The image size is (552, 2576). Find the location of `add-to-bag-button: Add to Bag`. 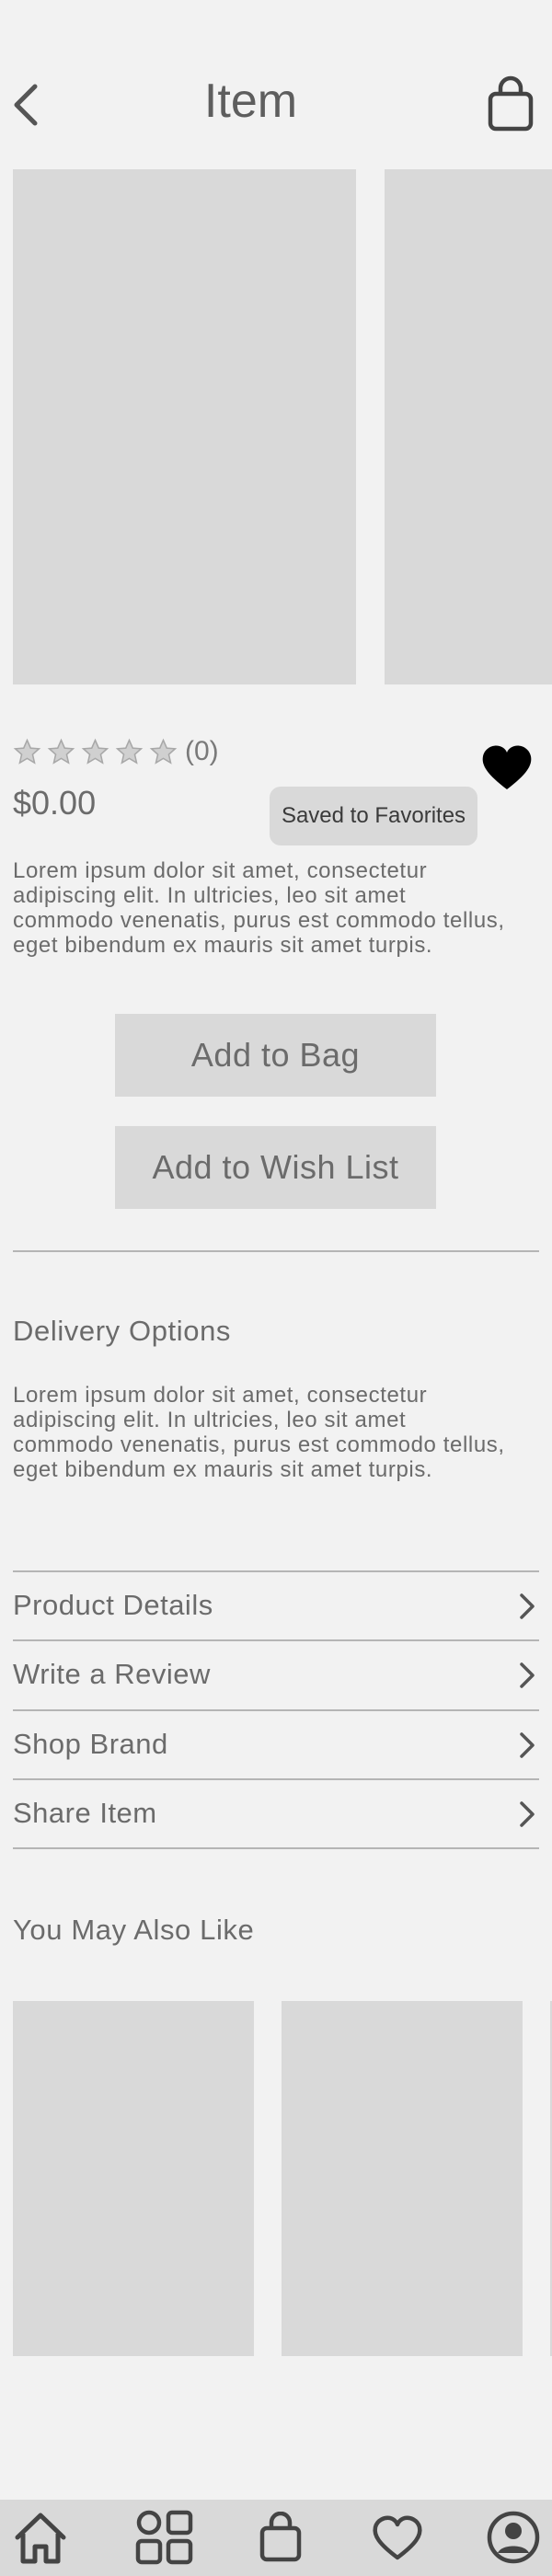

add-to-bag-button: Add to Bag is located at coordinates (275, 1055).